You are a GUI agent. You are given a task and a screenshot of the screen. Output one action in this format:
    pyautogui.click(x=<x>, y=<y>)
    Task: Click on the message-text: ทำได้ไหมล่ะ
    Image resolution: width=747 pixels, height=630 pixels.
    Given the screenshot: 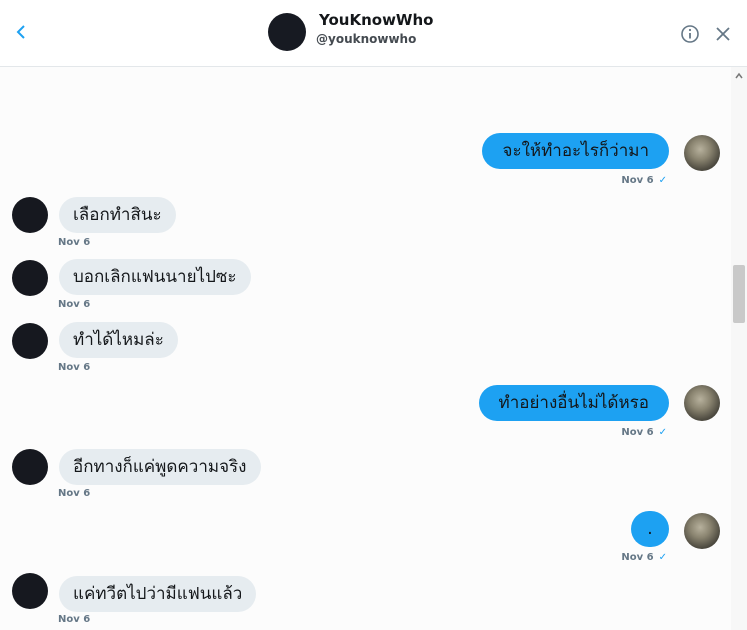 What is the action you would take?
    pyautogui.click(x=118, y=340)
    